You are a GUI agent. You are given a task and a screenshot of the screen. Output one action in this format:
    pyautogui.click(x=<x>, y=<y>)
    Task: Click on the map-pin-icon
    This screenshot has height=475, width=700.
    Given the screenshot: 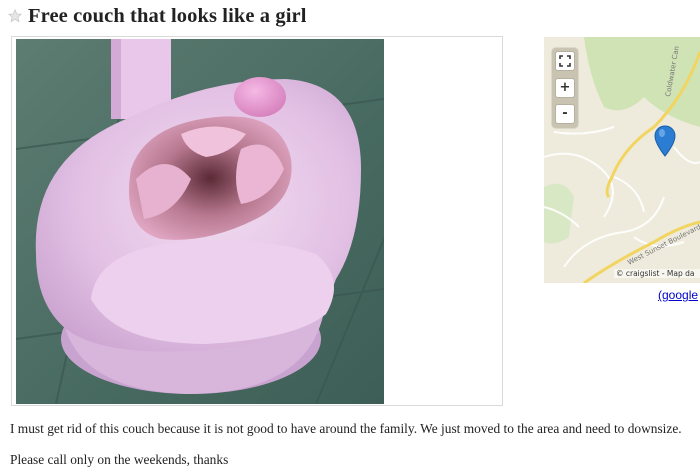 What is the action you would take?
    pyautogui.click(x=665, y=141)
    